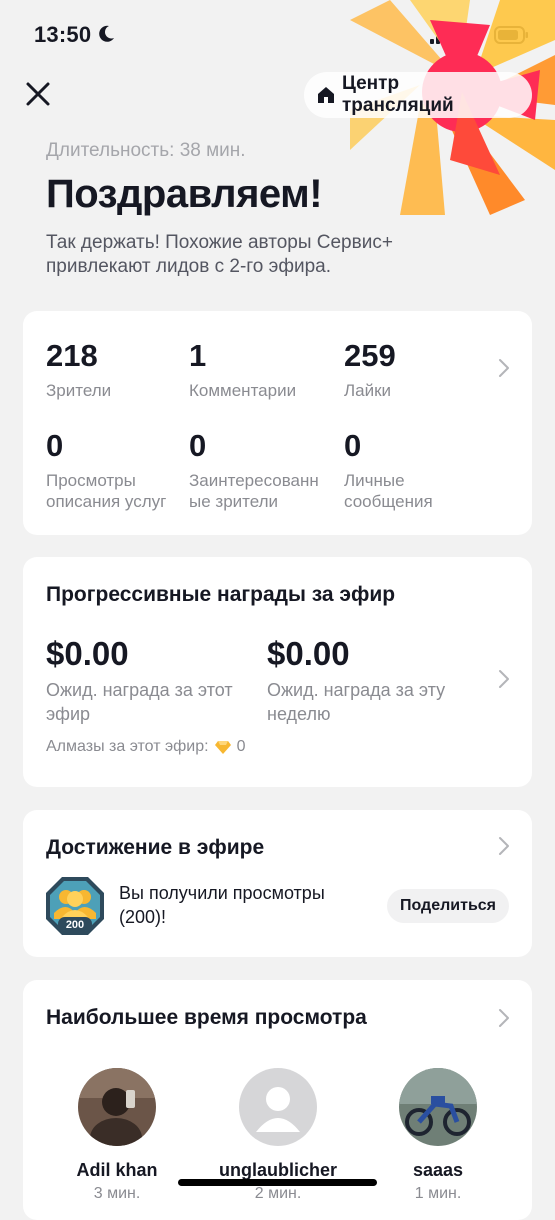  What do you see at coordinates (399, 470) in the screenshot?
I see `stat-direct-messages: 0 Личные сообщения` at bounding box center [399, 470].